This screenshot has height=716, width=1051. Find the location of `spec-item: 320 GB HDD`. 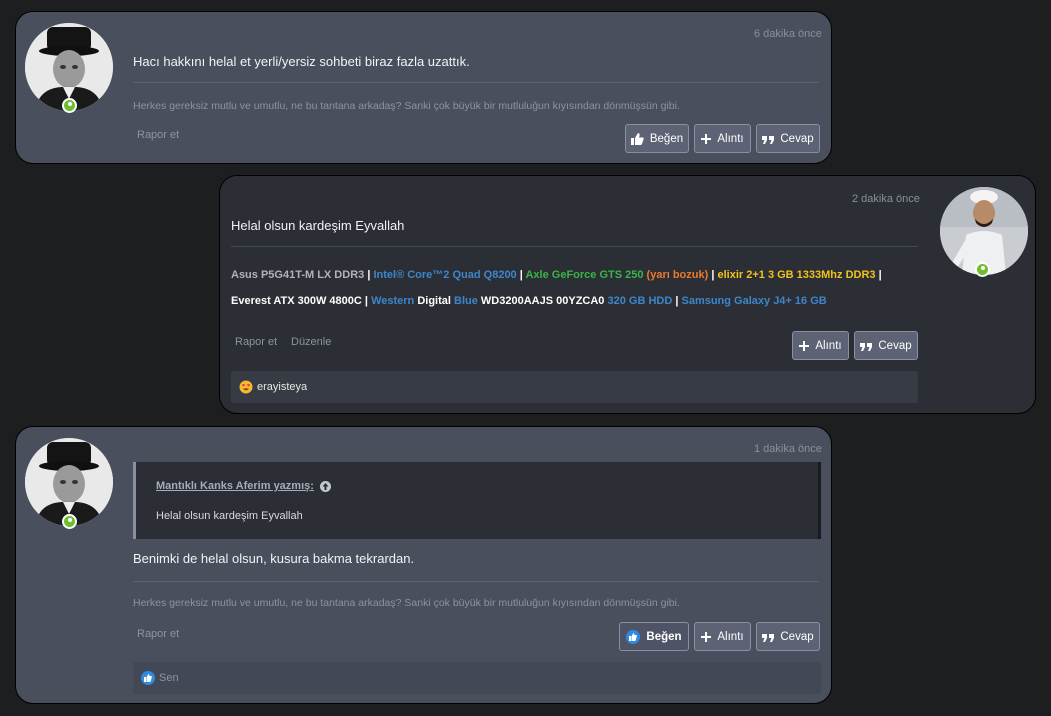

spec-item: 320 GB HDD is located at coordinates (640, 301).